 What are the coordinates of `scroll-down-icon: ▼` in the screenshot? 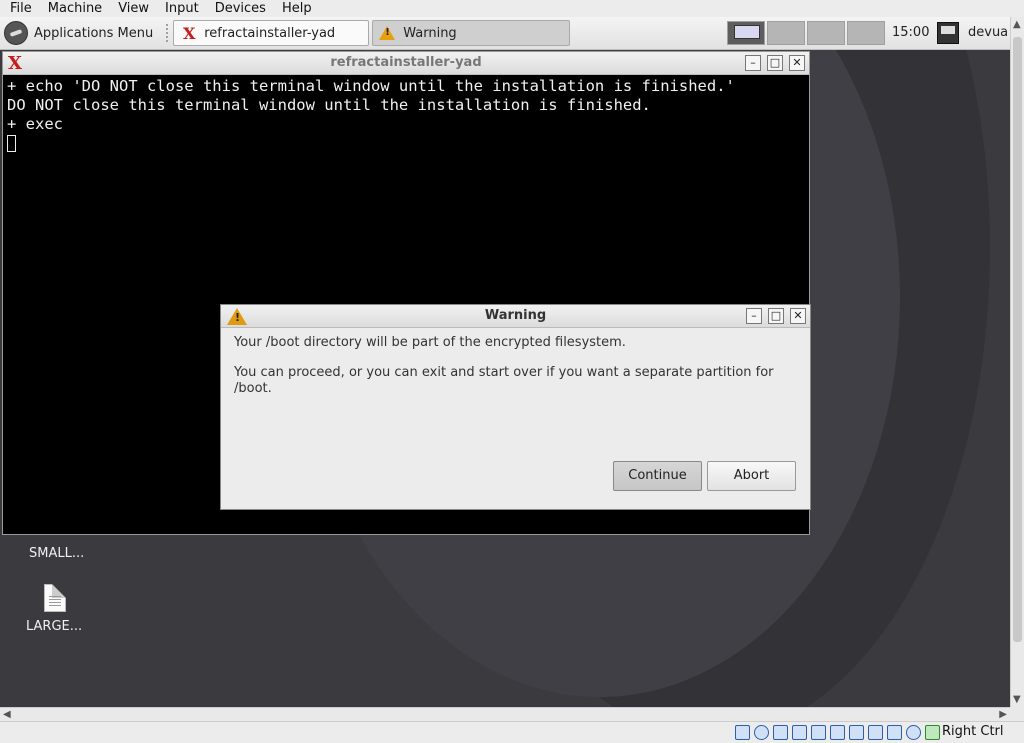 It's located at (1017, 699).